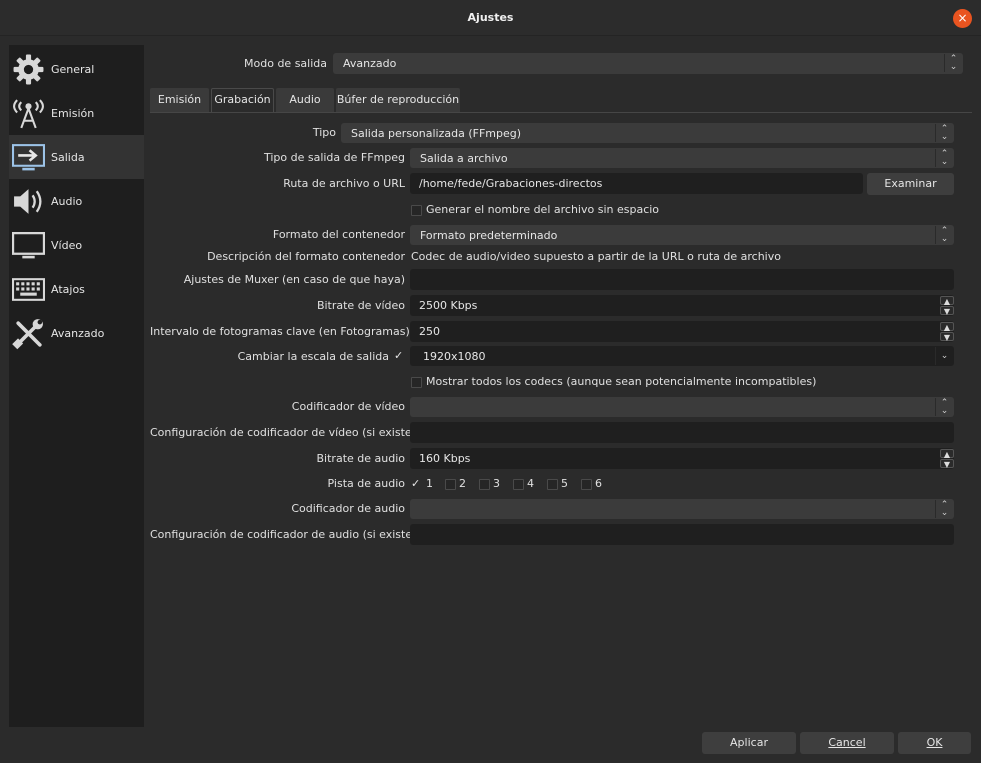 Image resolution: width=981 pixels, height=763 pixels. I want to click on video-bitrate-spinner: ▲ ▼, so click(947, 306).